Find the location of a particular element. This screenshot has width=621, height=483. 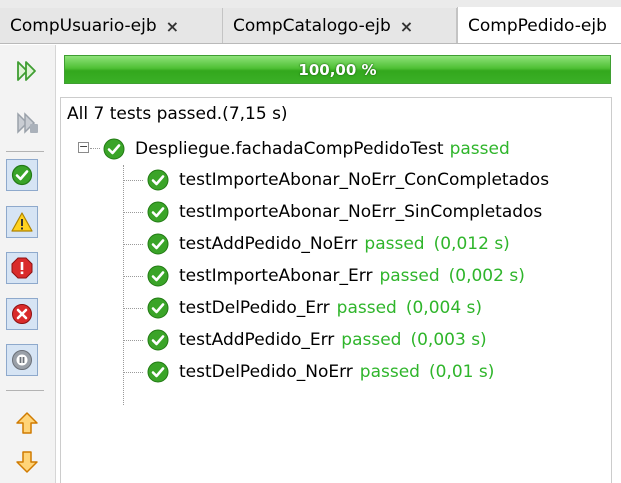

test-row: testImporteAbonar_NoErr_SinCompletados is located at coordinates (352, 212).